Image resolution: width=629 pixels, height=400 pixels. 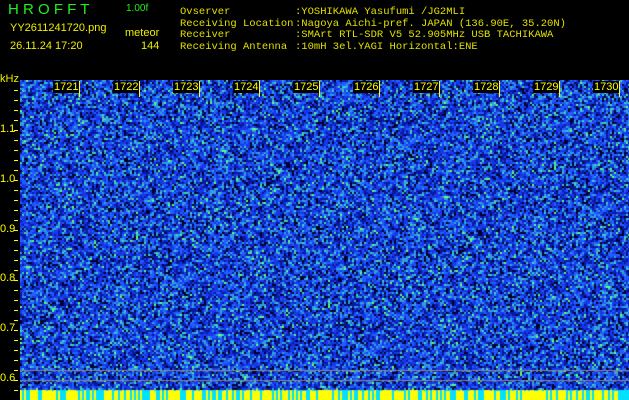 What do you see at coordinates (486, 87) in the screenshot?
I see `time-label: 1728` at bounding box center [486, 87].